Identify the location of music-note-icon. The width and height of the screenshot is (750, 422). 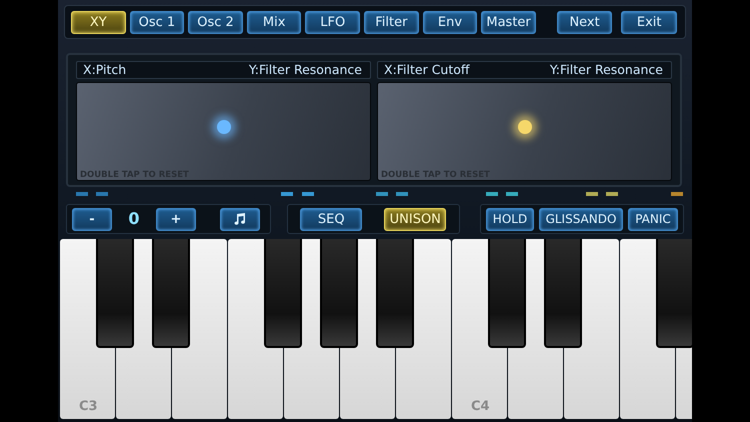
(240, 219).